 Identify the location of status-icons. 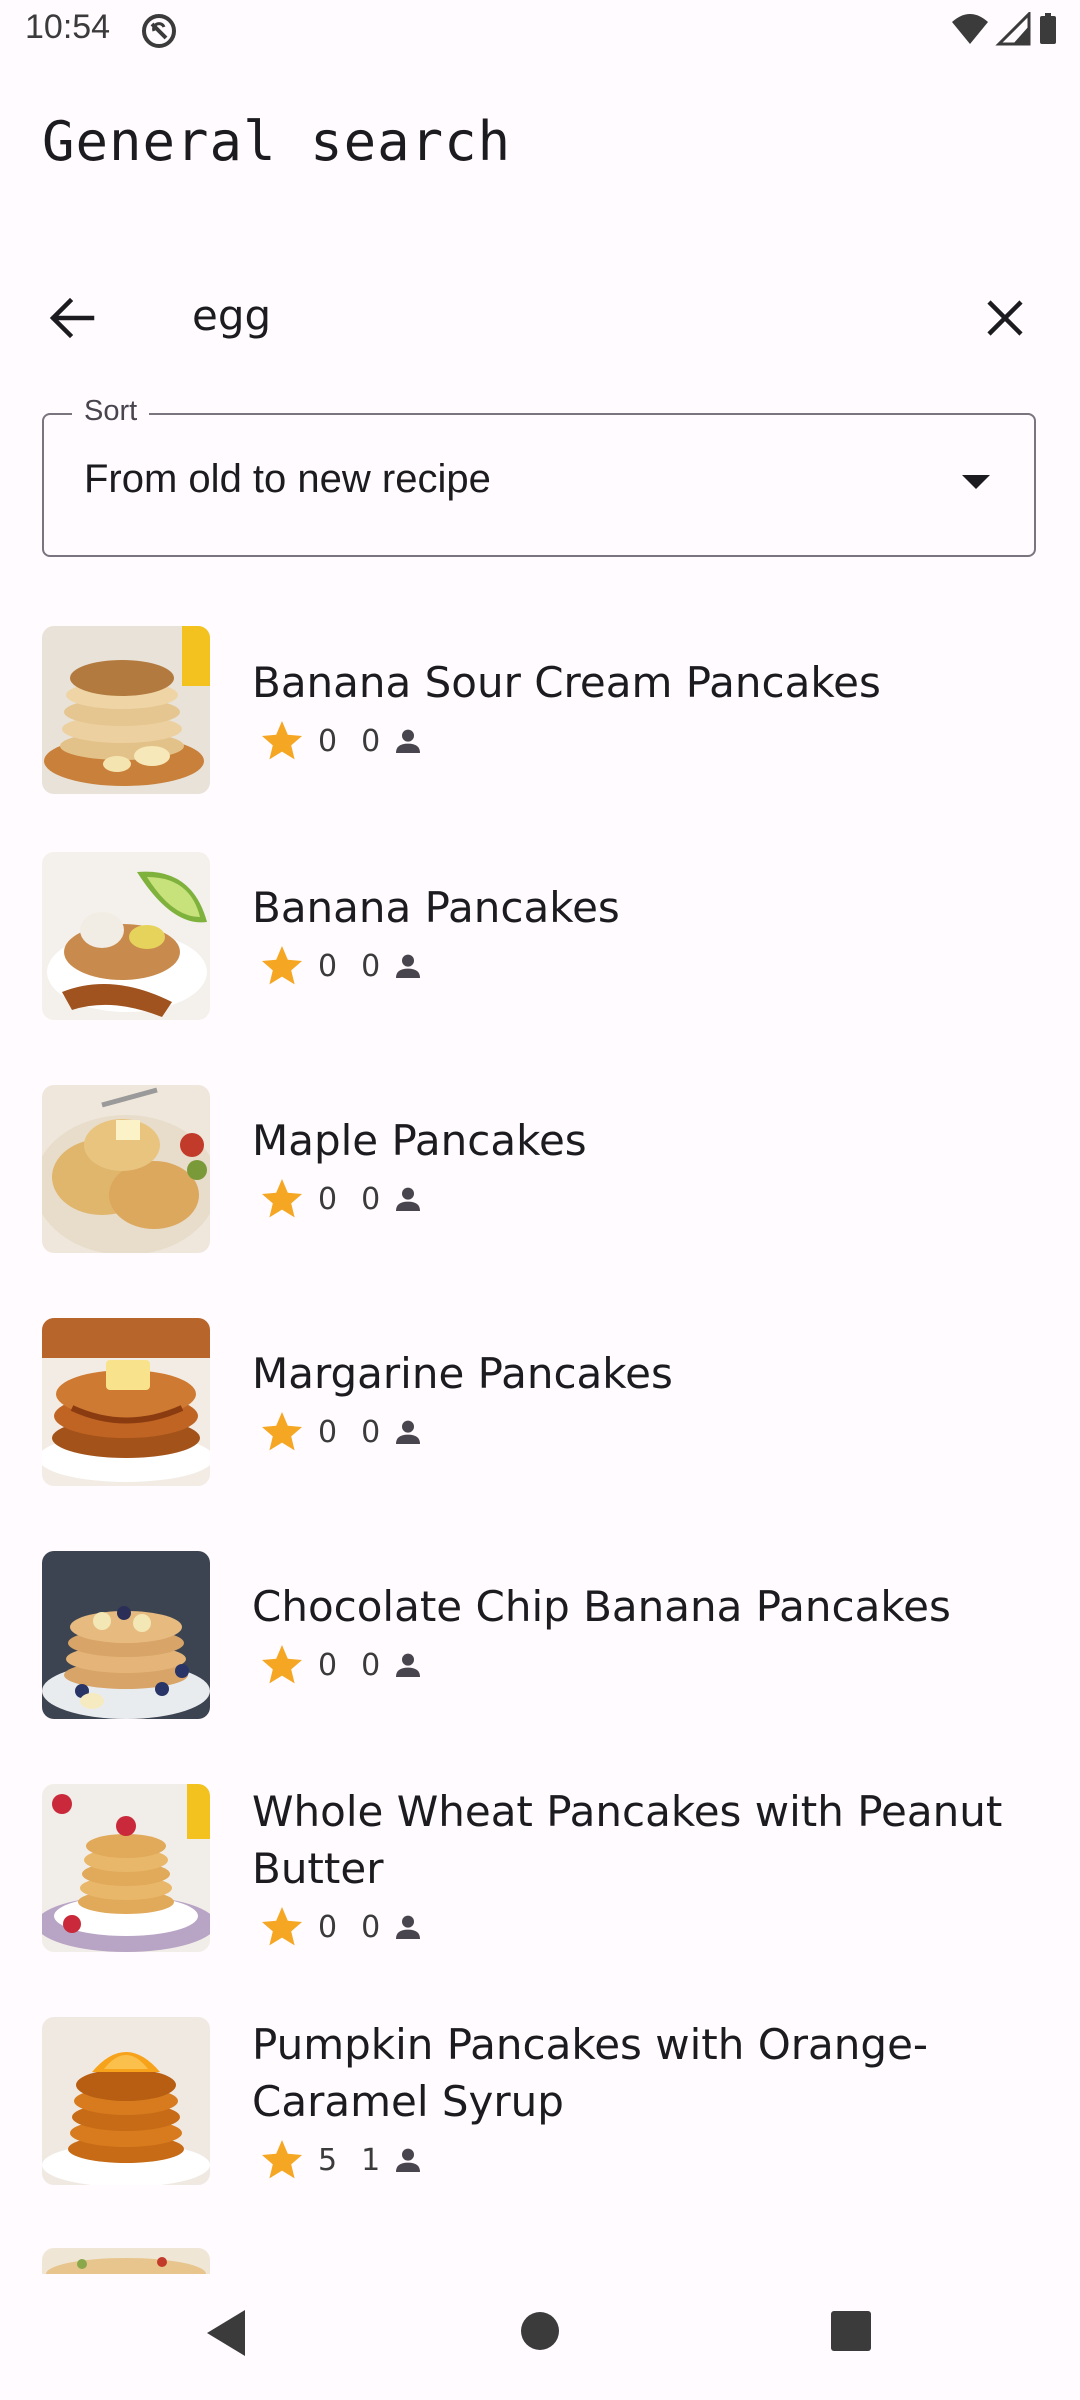
(1005, 31).